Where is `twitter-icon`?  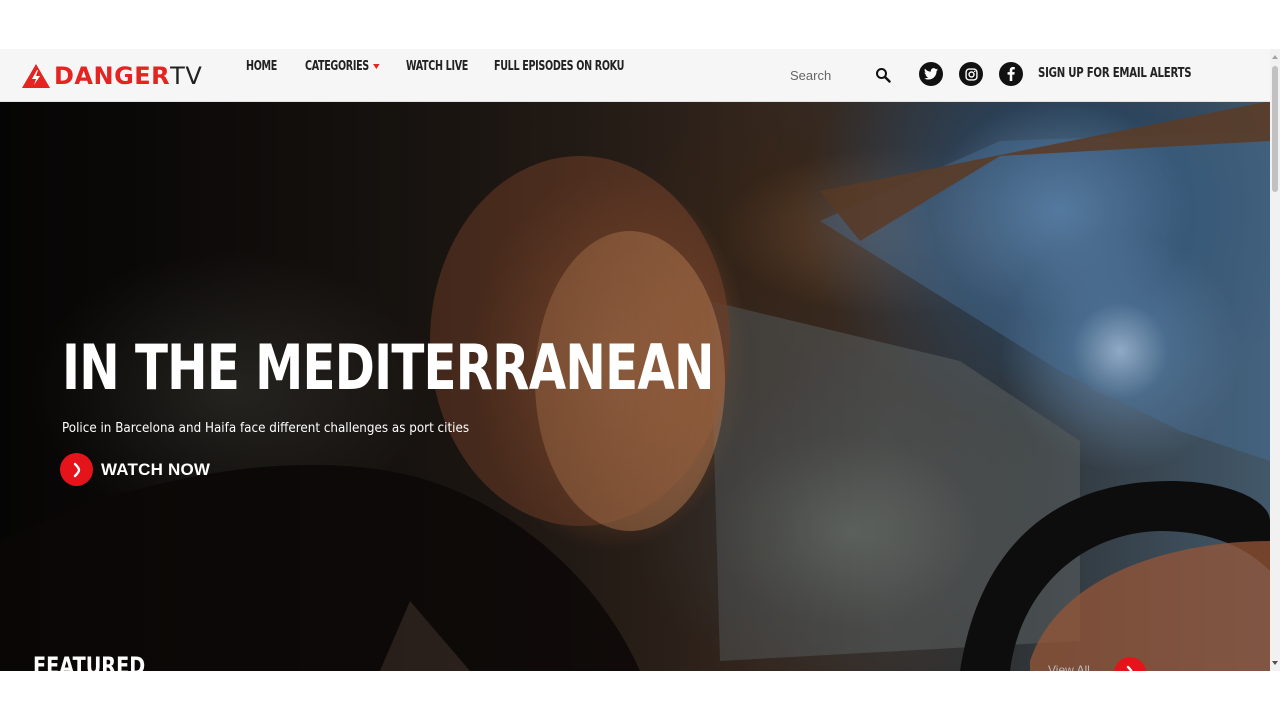 twitter-icon is located at coordinates (931, 74).